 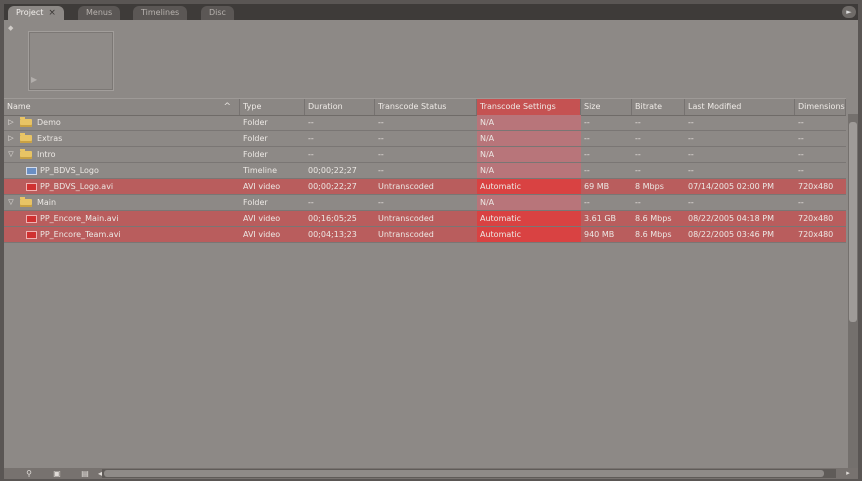 I want to click on table-row: ▷ Extras Folder -- -- N/A -- -- -- --, so click(x=425, y=139).